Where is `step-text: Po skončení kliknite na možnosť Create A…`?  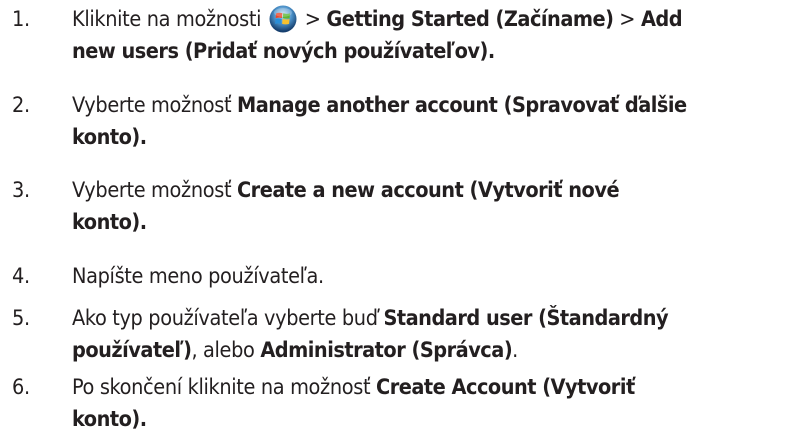 step-text: Po skončení kliknite na možnosť Create A… is located at coordinates (353, 403).